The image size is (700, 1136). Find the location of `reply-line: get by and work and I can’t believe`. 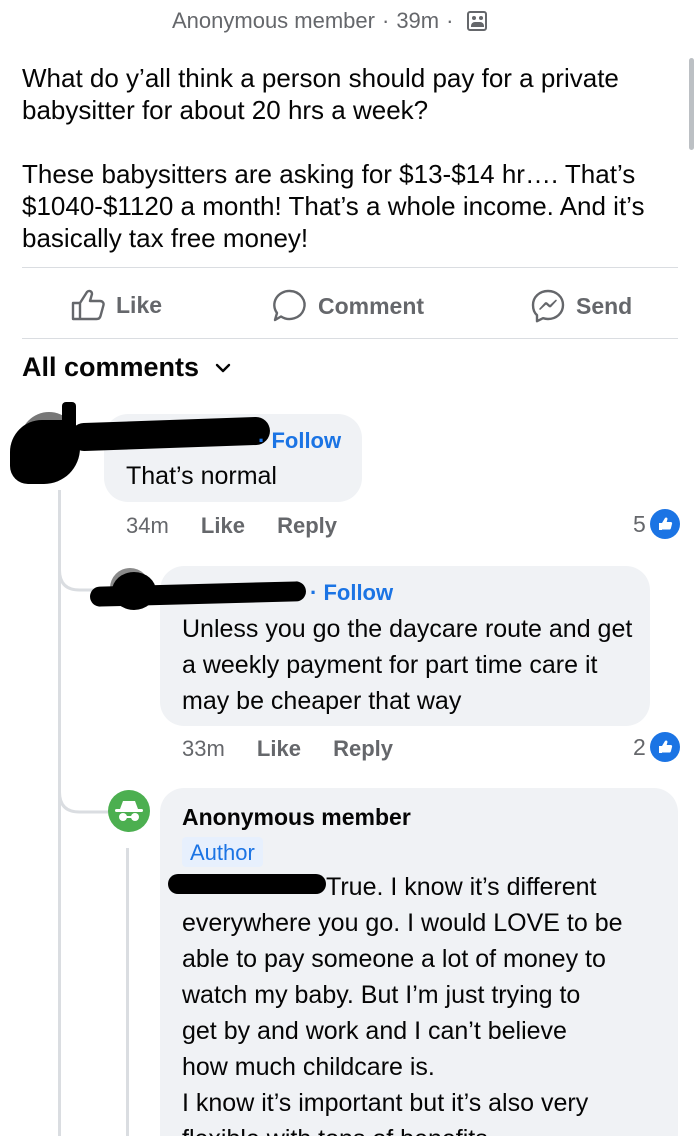

reply-line: get by and work and I can’t believe is located at coordinates (374, 1031).